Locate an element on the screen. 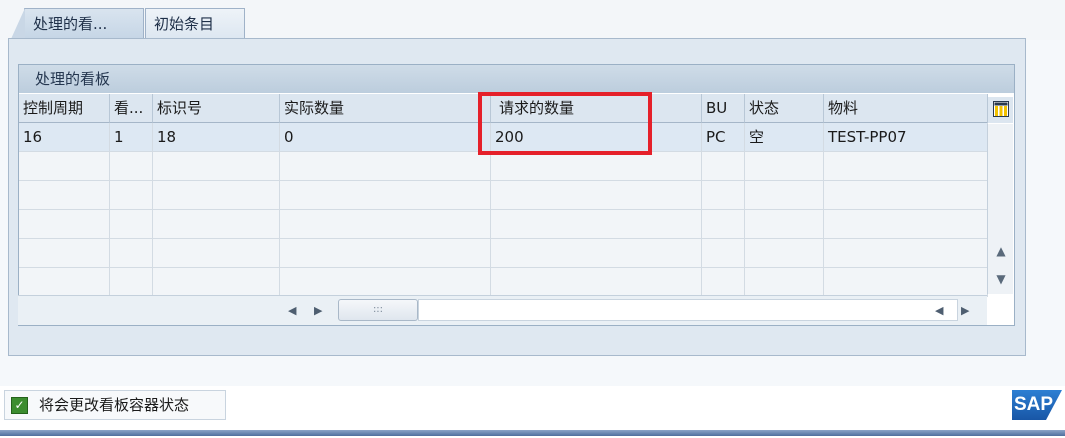  cell-actual-quantity: 0 is located at coordinates (385, 137).